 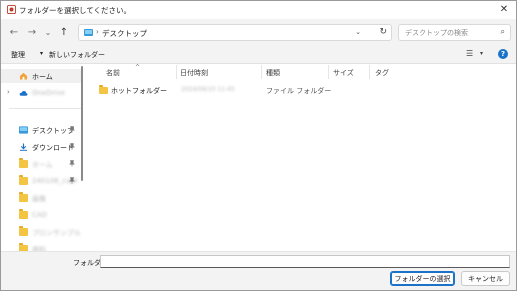 I want to click on sidebar-item-folder: ホーム, so click(x=41, y=164).